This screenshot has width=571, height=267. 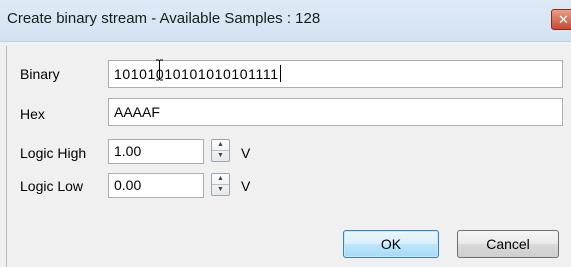 I want to click on logic-low-decrement-button: ▼, so click(x=220, y=190).